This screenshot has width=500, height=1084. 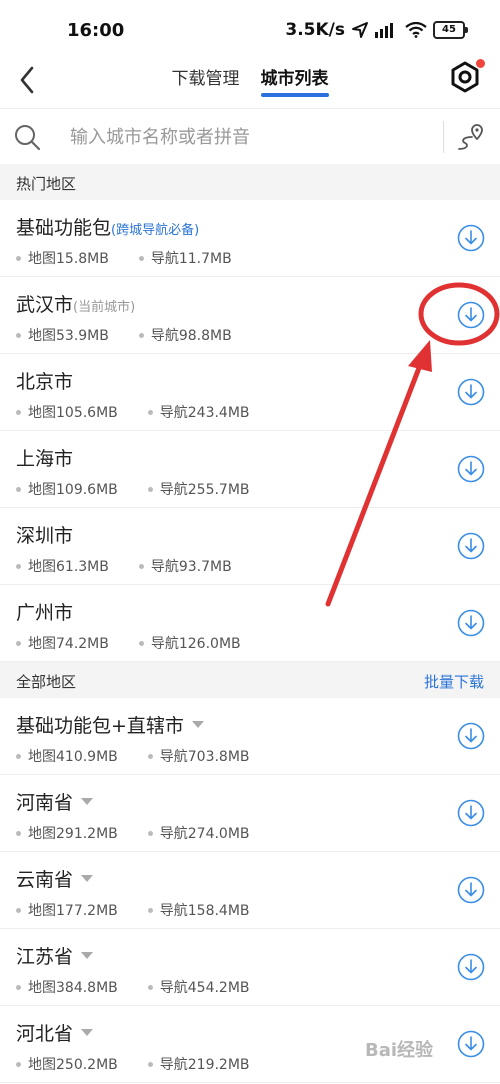 What do you see at coordinates (294, 80) in the screenshot?
I see `tab-city-list: 城市列表` at bounding box center [294, 80].